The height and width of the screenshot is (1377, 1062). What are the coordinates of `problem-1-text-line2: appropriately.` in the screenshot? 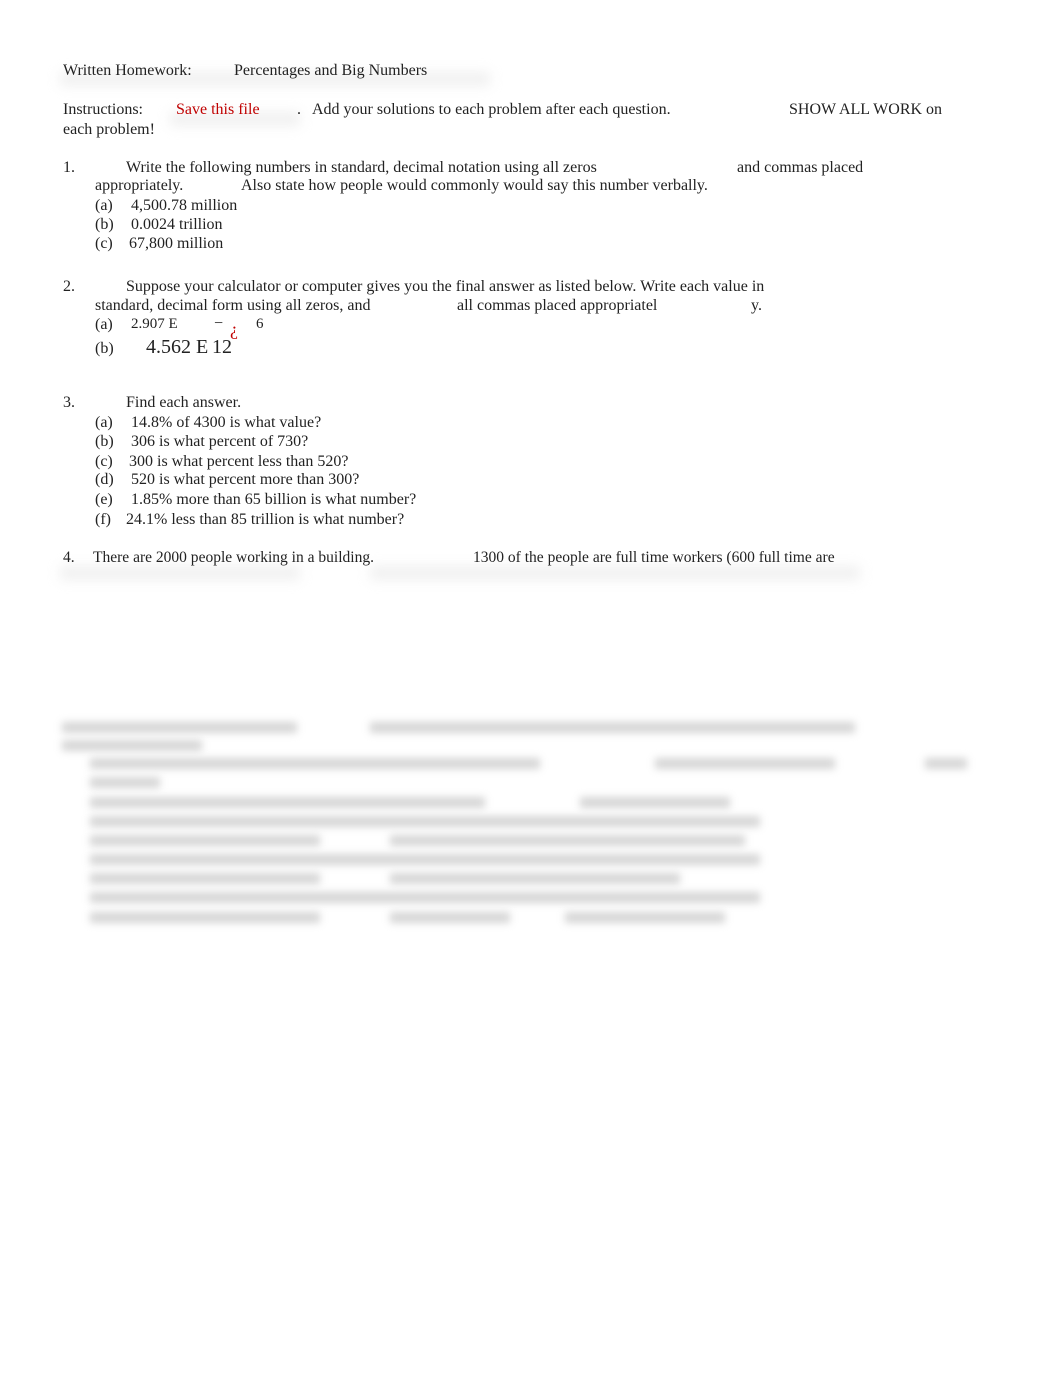 It's located at (139, 185).